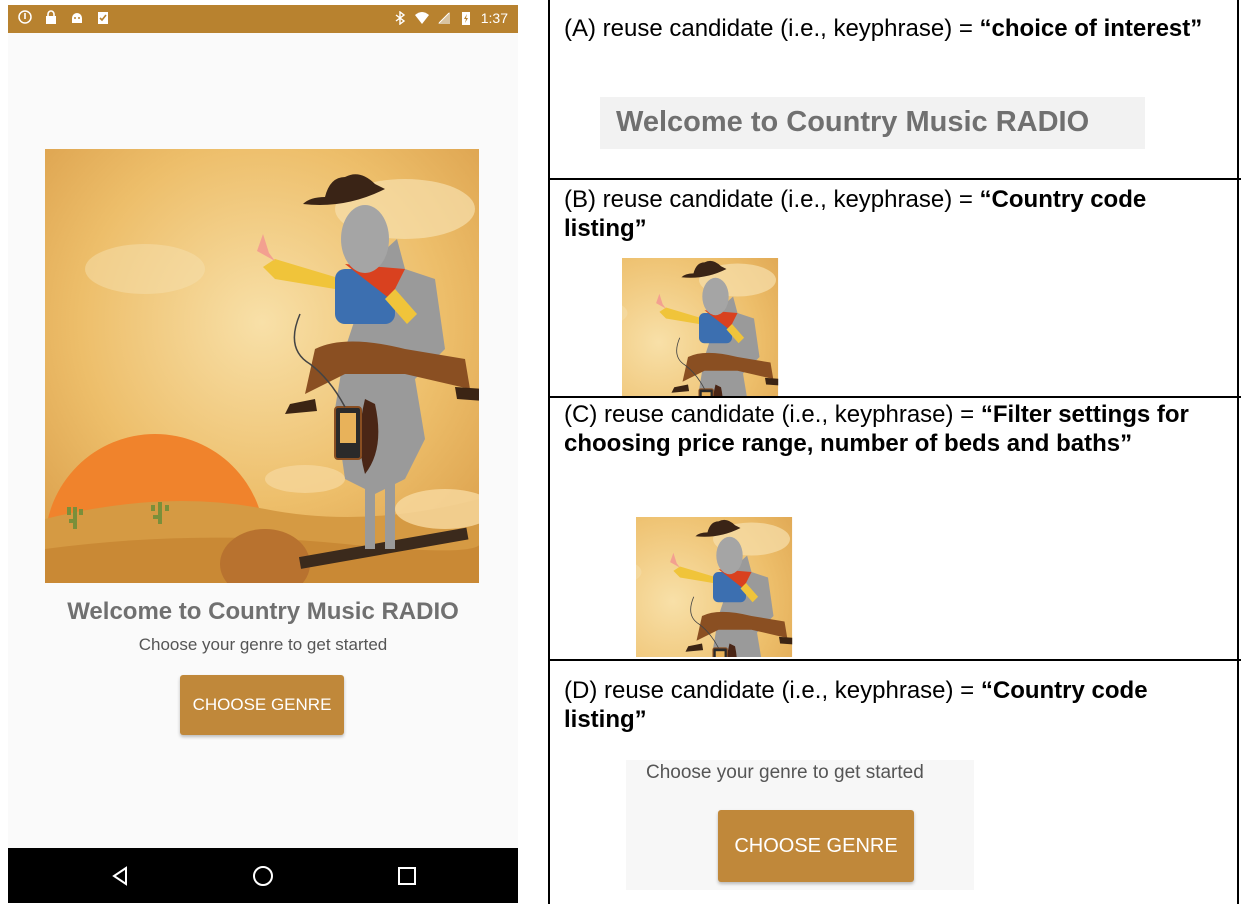 The height and width of the screenshot is (906, 1241). I want to click on cell-a-prefix: (A) reuse candidate (i.e., keyphrase) =, so click(772, 28).